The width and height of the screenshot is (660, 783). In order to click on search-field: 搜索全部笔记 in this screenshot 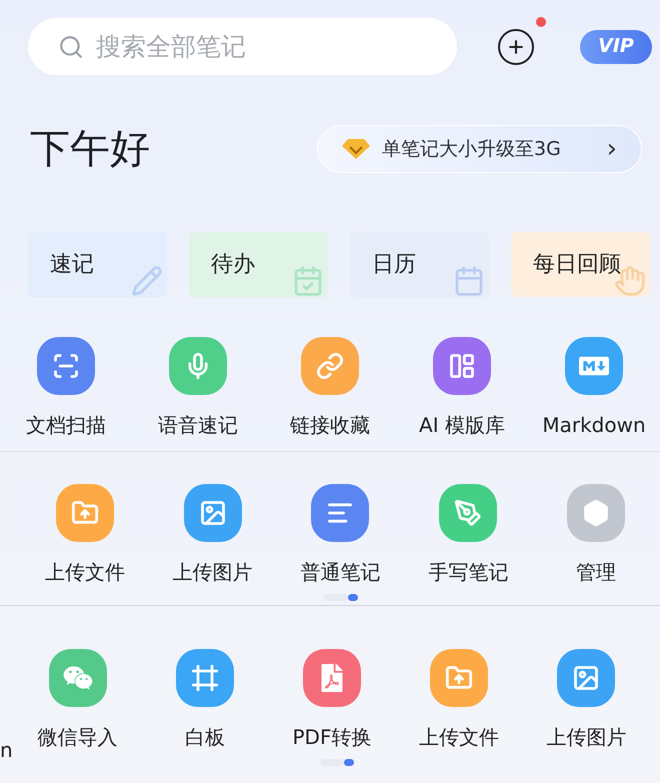, I will do `click(242, 46)`.